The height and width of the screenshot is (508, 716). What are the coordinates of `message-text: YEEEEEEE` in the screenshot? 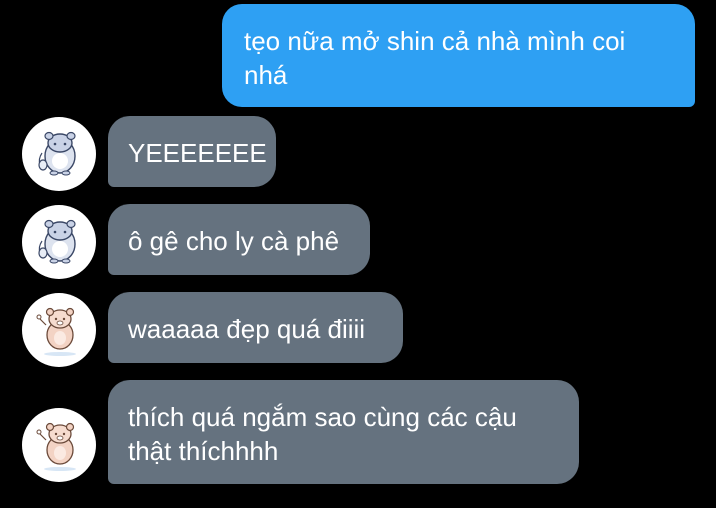 It's located at (197, 153).